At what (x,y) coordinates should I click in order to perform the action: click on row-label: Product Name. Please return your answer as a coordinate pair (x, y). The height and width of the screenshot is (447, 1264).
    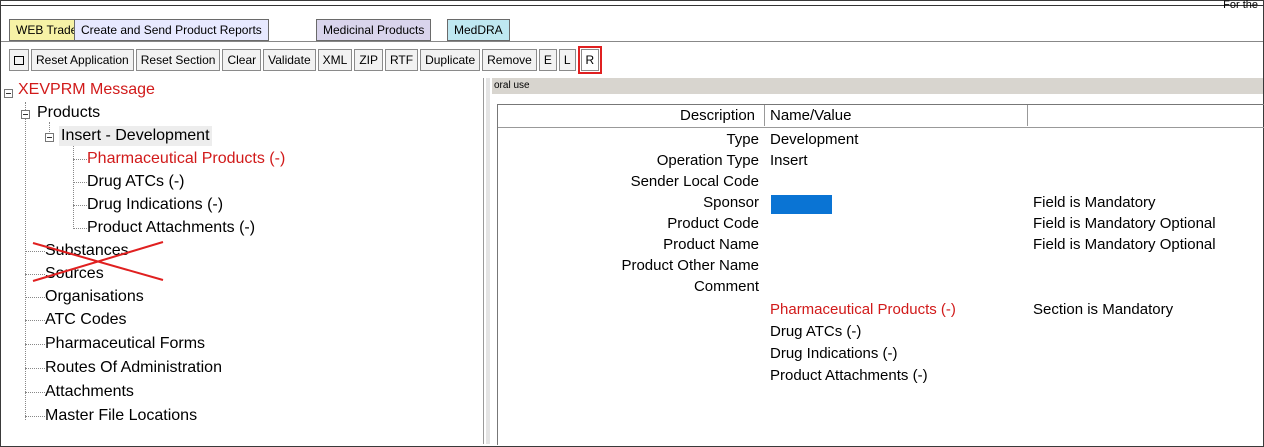
    Looking at the image, I should click on (711, 244).